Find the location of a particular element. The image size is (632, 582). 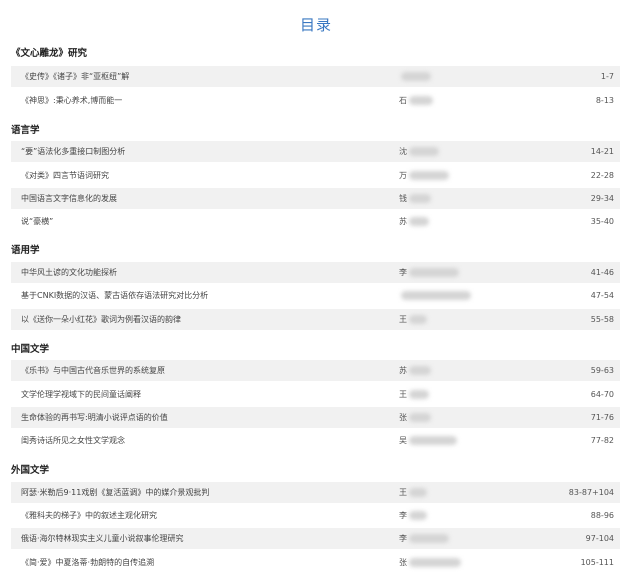

toc-row: 生命体验的再书写:明清小说评点语的价值 张 71-76 is located at coordinates (315, 417).